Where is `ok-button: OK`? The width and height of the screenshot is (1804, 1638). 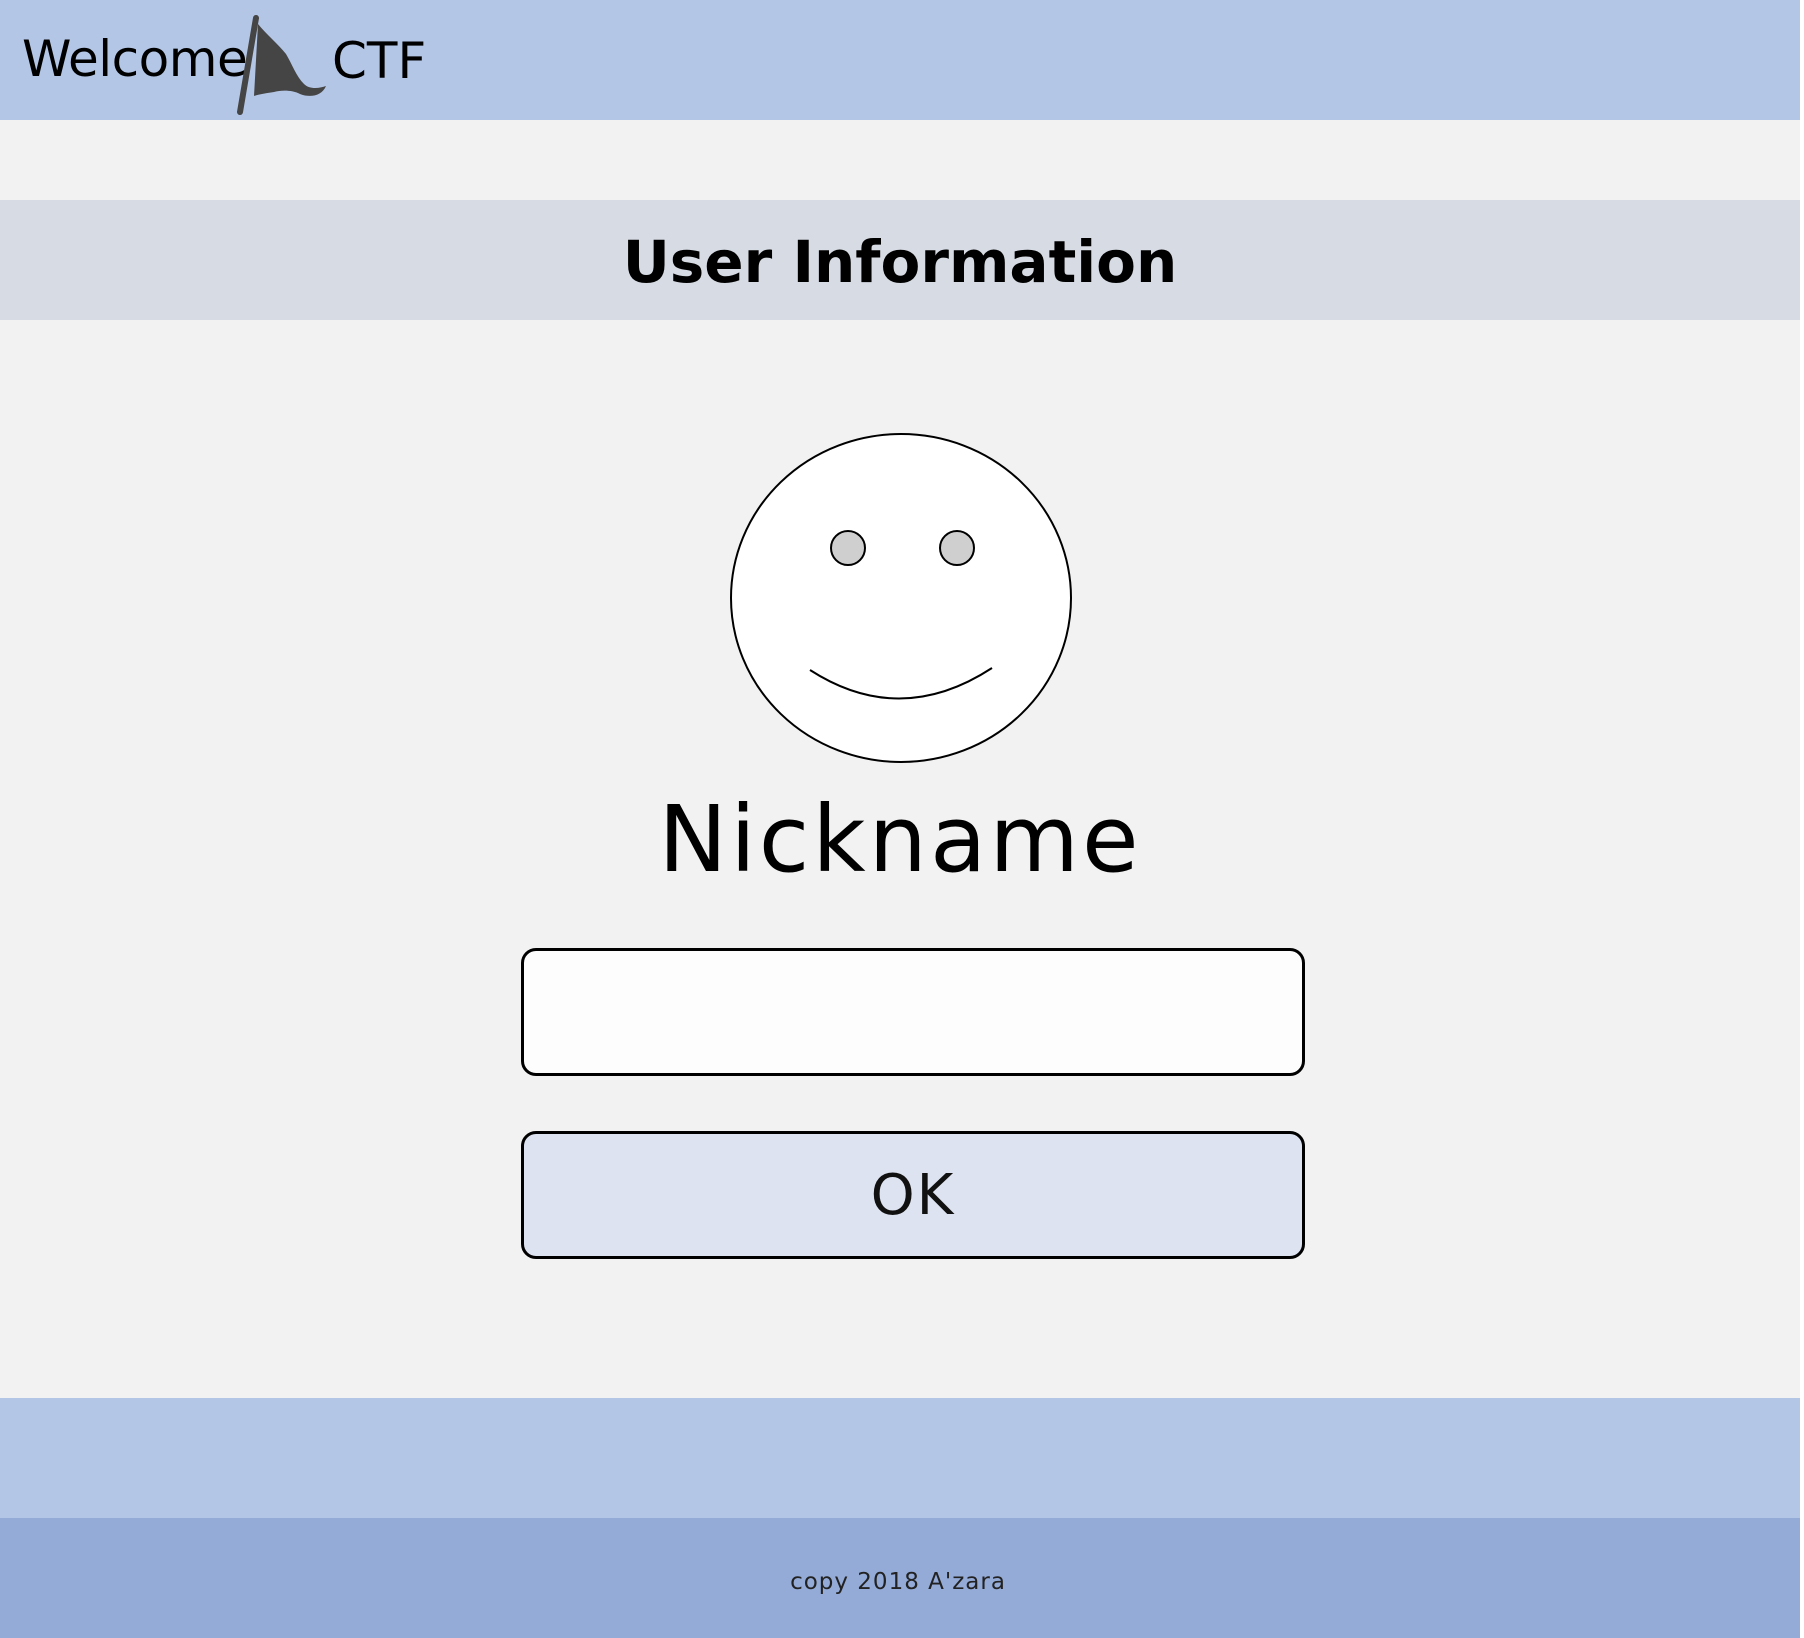
ok-button: OK is located at coordinates (913, 1195).